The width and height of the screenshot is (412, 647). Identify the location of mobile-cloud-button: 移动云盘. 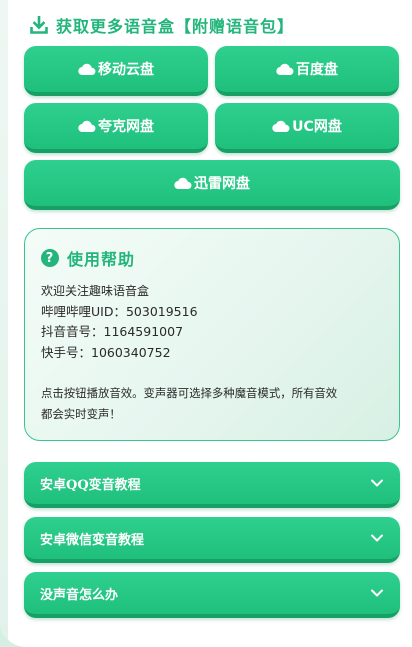
(116, 71).